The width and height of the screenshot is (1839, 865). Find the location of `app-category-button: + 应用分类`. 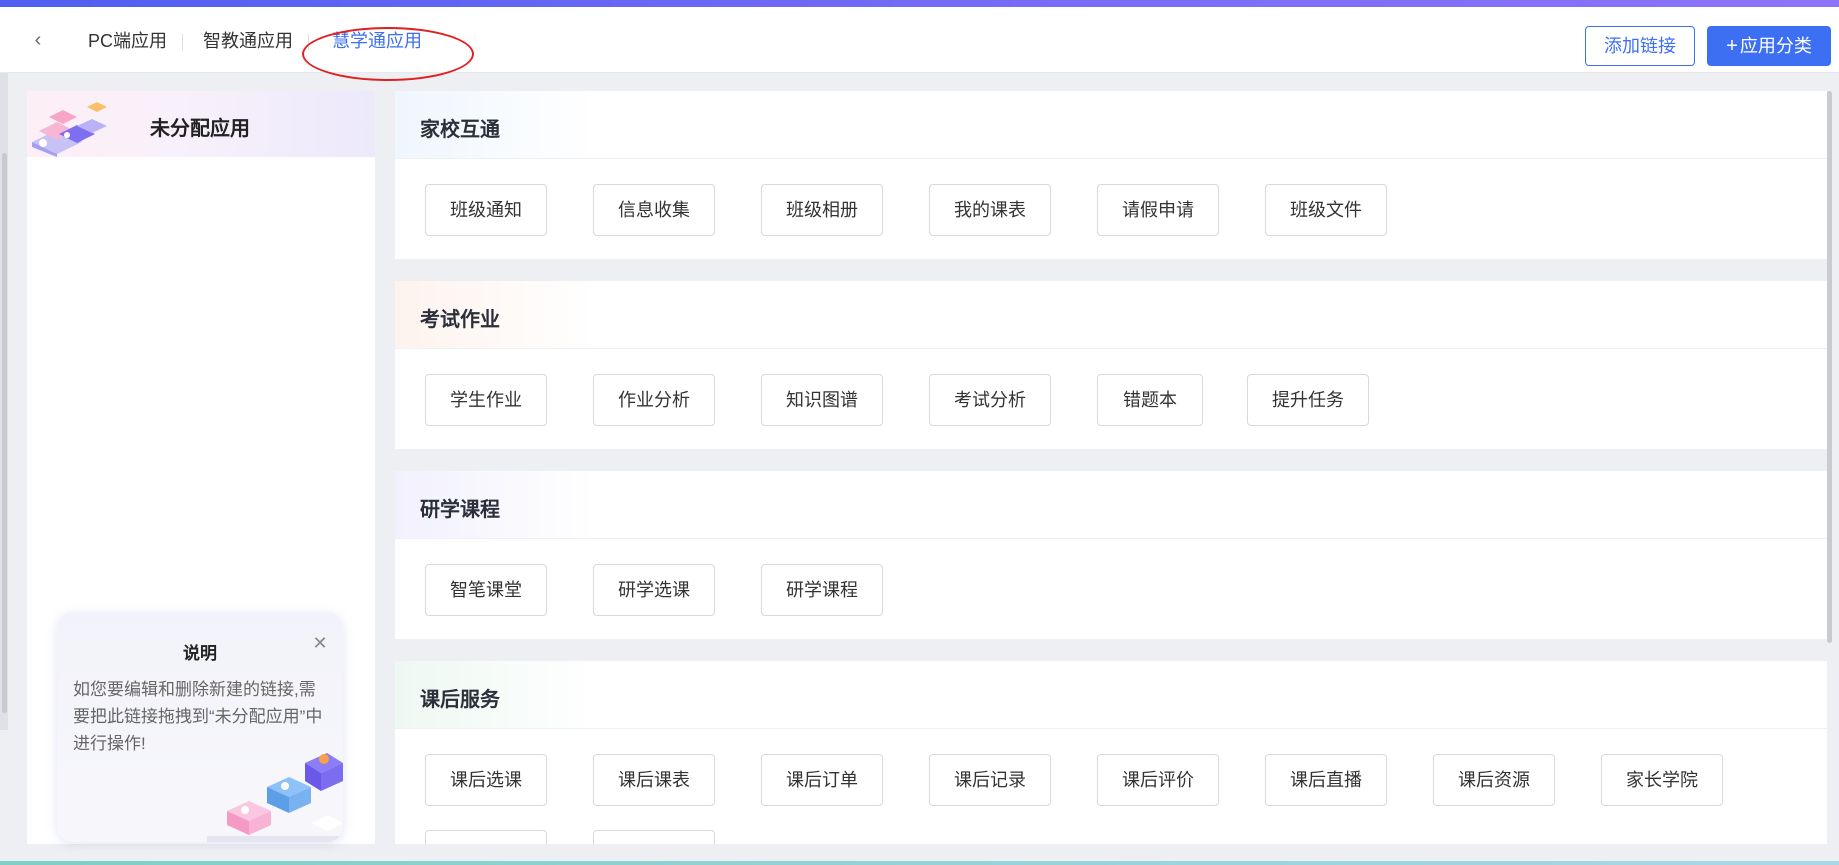

app-category-button: + 应用分类 is located at coordinates (1769, 46).